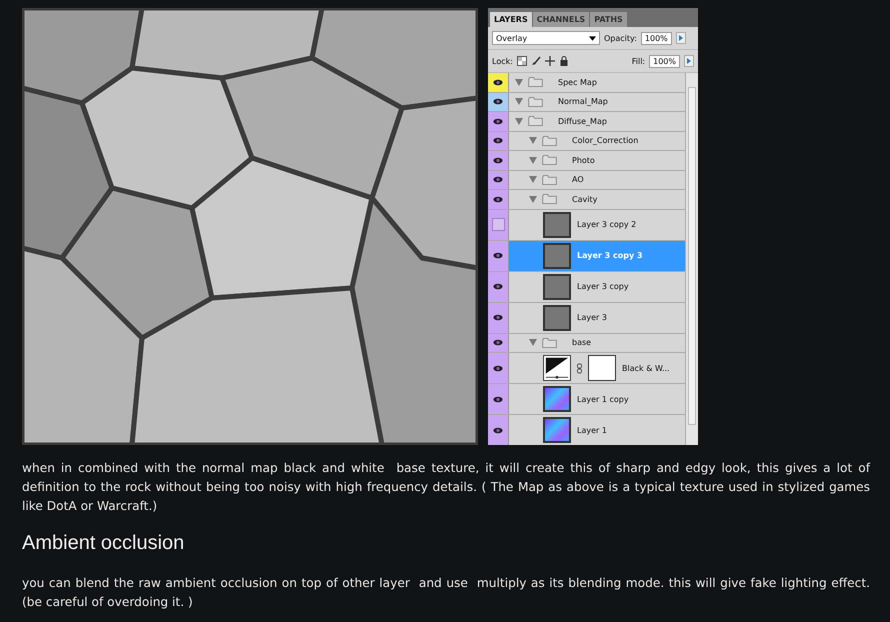  What do you see at coordinates (586, 180) in the screenshot?
I see `layer-row: AO` at bounding box center [586, 180].